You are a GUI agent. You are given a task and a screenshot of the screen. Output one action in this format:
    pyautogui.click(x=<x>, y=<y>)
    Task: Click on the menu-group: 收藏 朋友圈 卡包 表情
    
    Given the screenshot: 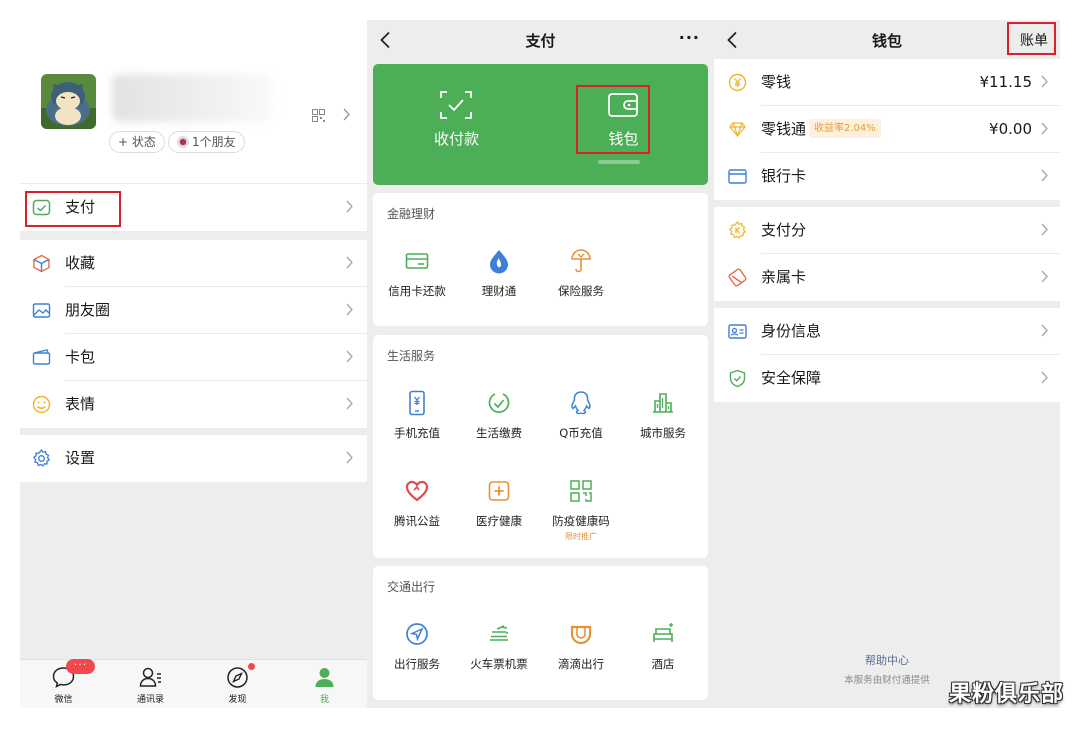 What is the action you would take?
    pyautogui.click(x=193, y=334)
    